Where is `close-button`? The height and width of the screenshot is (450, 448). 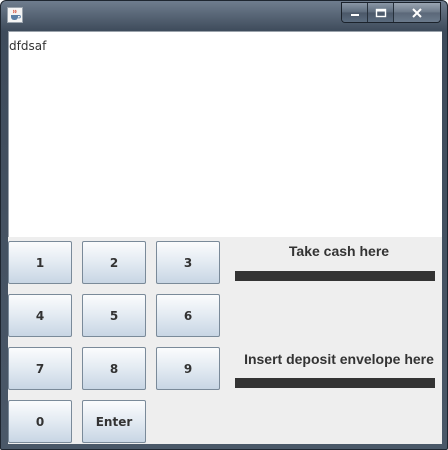
close-button is located at coordinates (417, 12).